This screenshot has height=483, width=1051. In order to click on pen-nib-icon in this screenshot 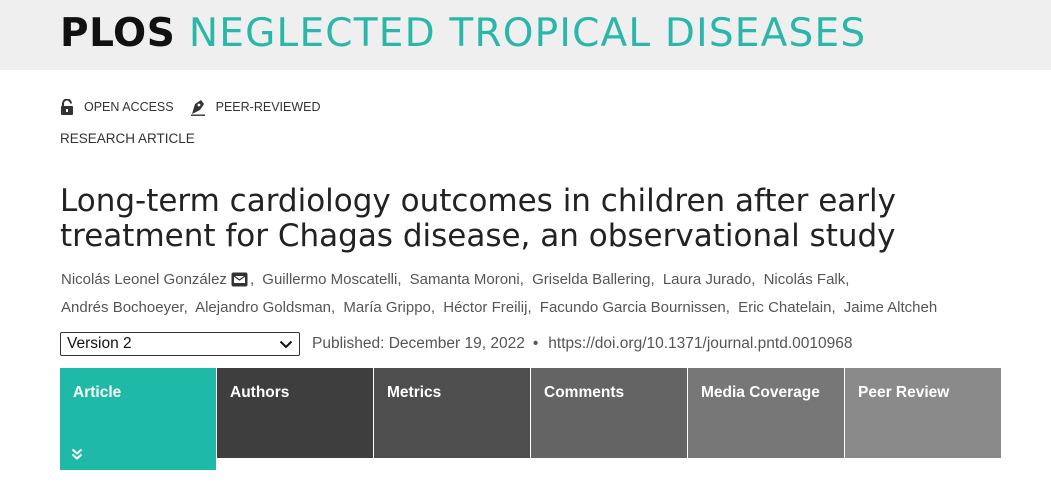, I will do `click(197, 108)`.